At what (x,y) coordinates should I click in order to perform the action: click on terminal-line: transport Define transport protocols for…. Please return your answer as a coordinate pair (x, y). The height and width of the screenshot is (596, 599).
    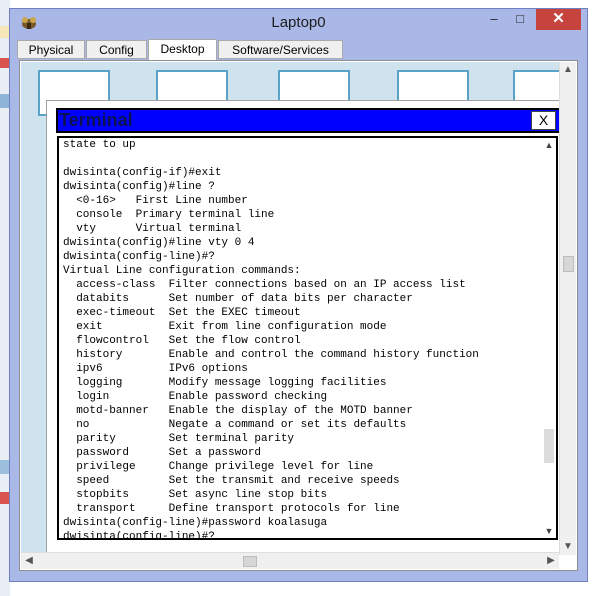
    Looking at the image, I should click on (231, 509).